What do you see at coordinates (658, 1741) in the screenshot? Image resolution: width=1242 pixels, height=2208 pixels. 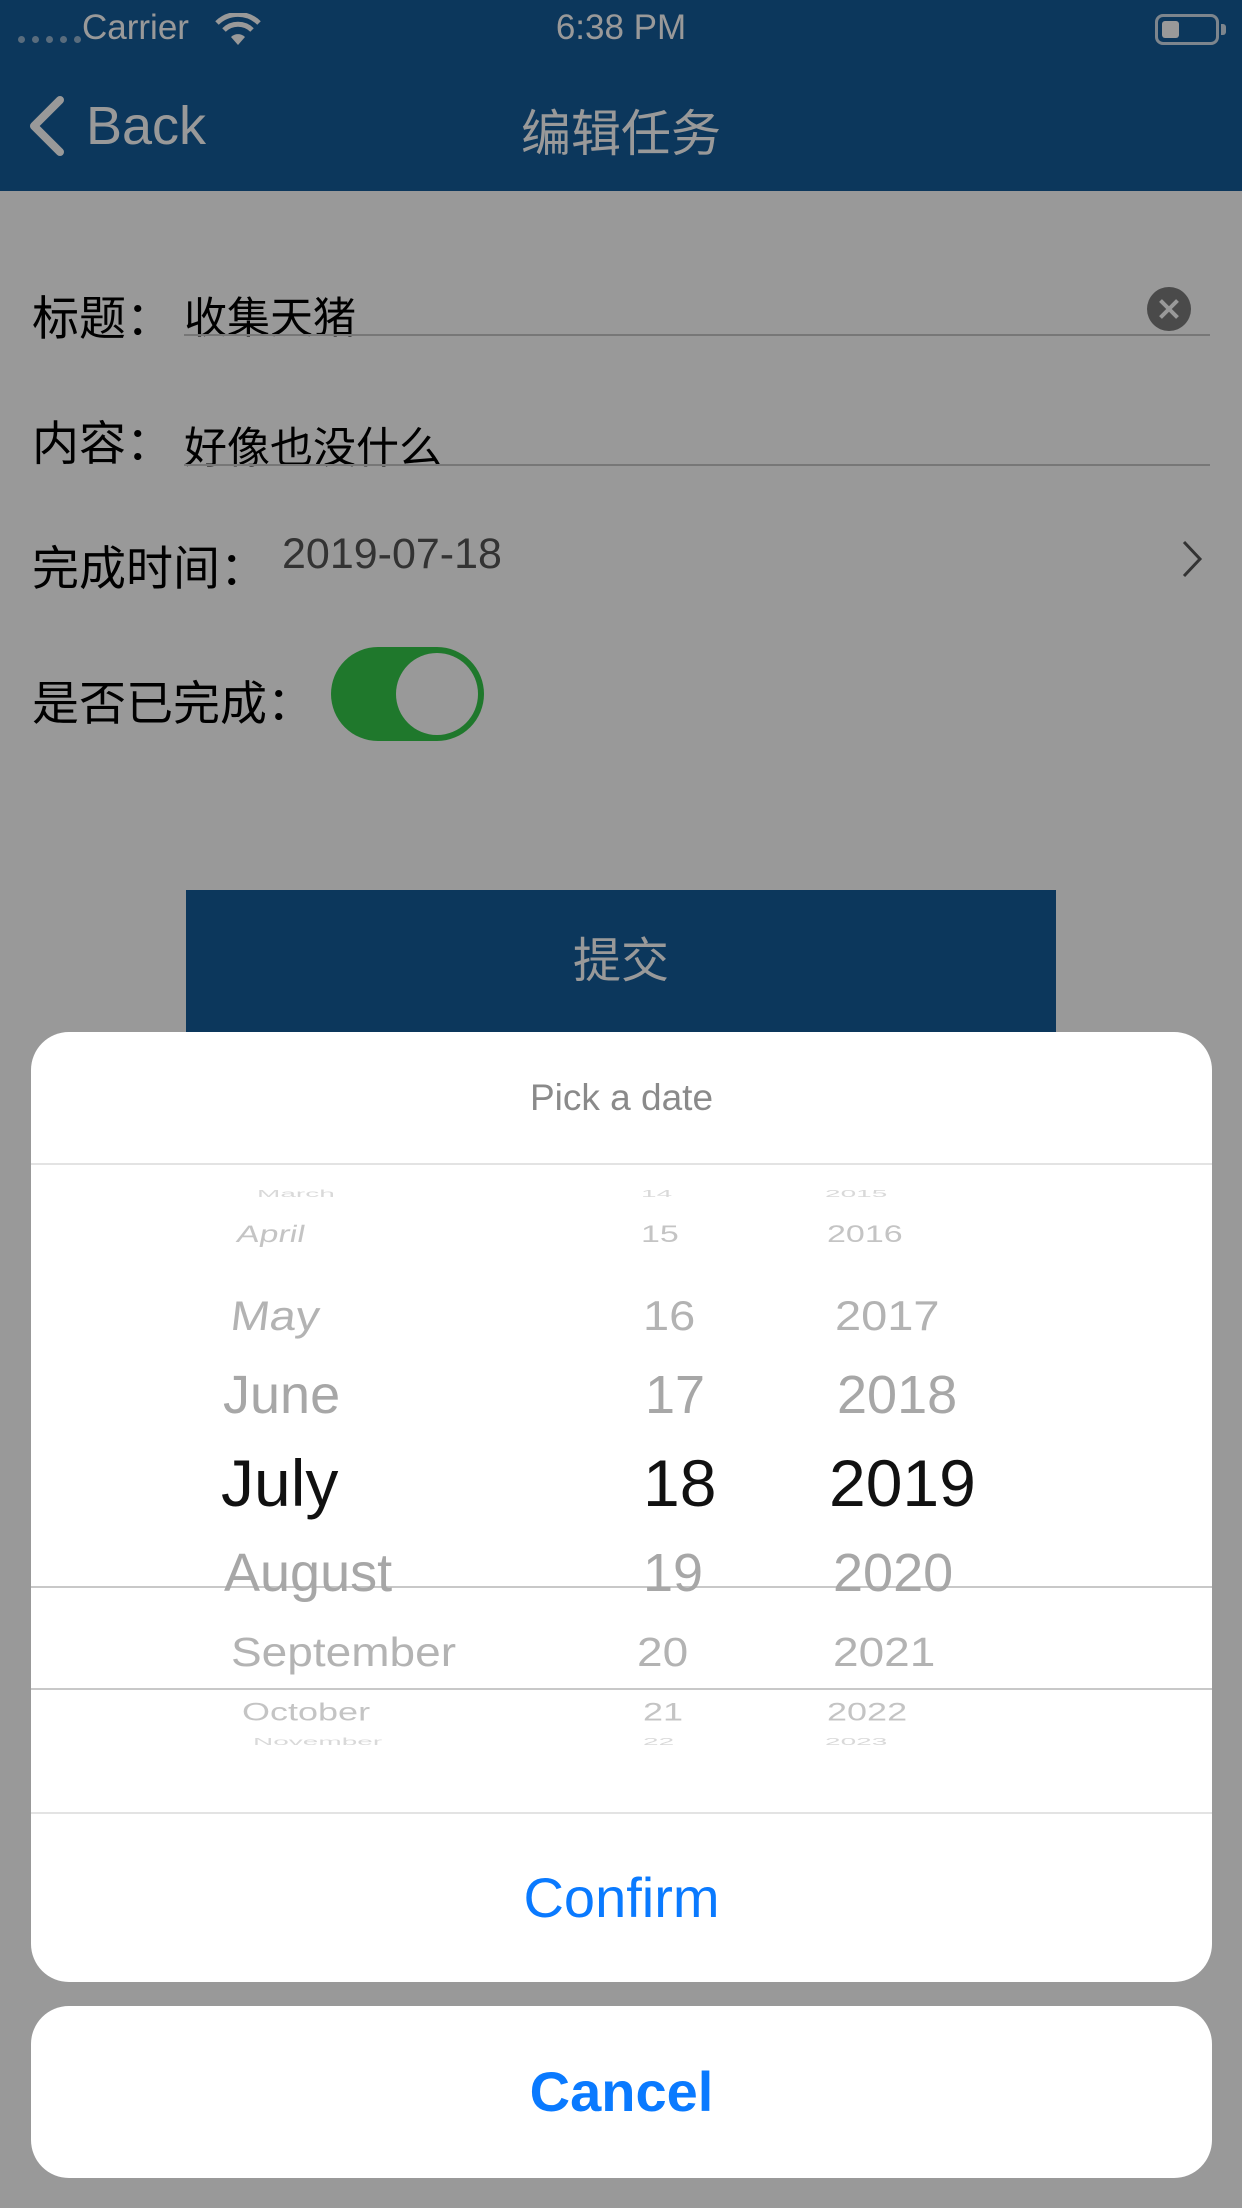 I see `day-option: 22` at bounding box center [658, 1741].